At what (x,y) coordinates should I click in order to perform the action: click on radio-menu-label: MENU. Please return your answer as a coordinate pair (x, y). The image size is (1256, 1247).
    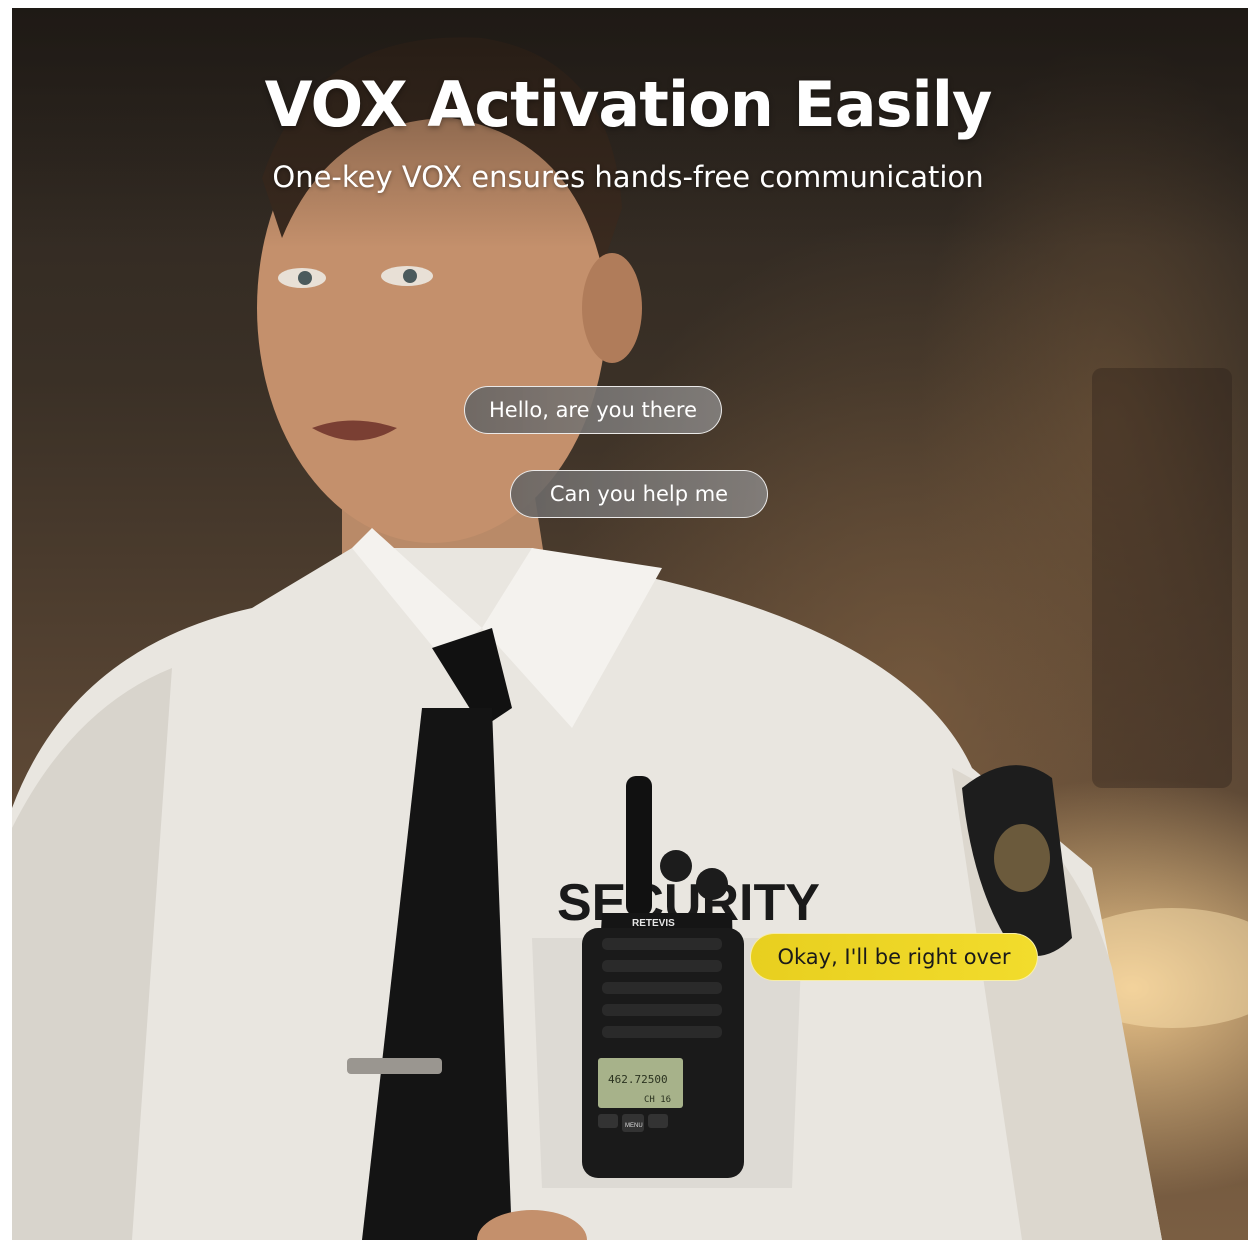
    Looking at the image, I should click on (634, 1126).